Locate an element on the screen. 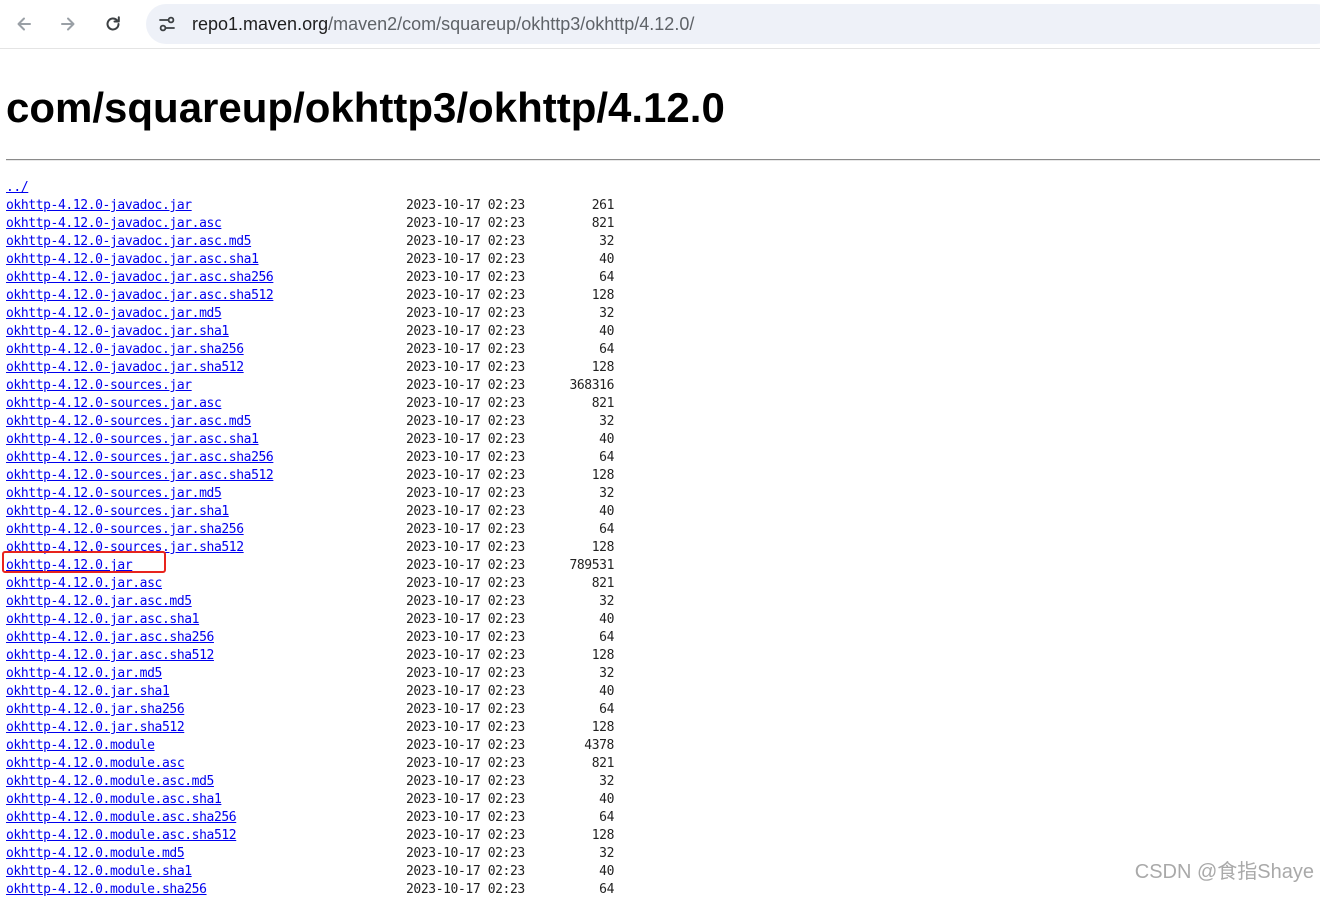 This screenshot has width=1320, height=899. reload-button is located at coordinates (113, 24).